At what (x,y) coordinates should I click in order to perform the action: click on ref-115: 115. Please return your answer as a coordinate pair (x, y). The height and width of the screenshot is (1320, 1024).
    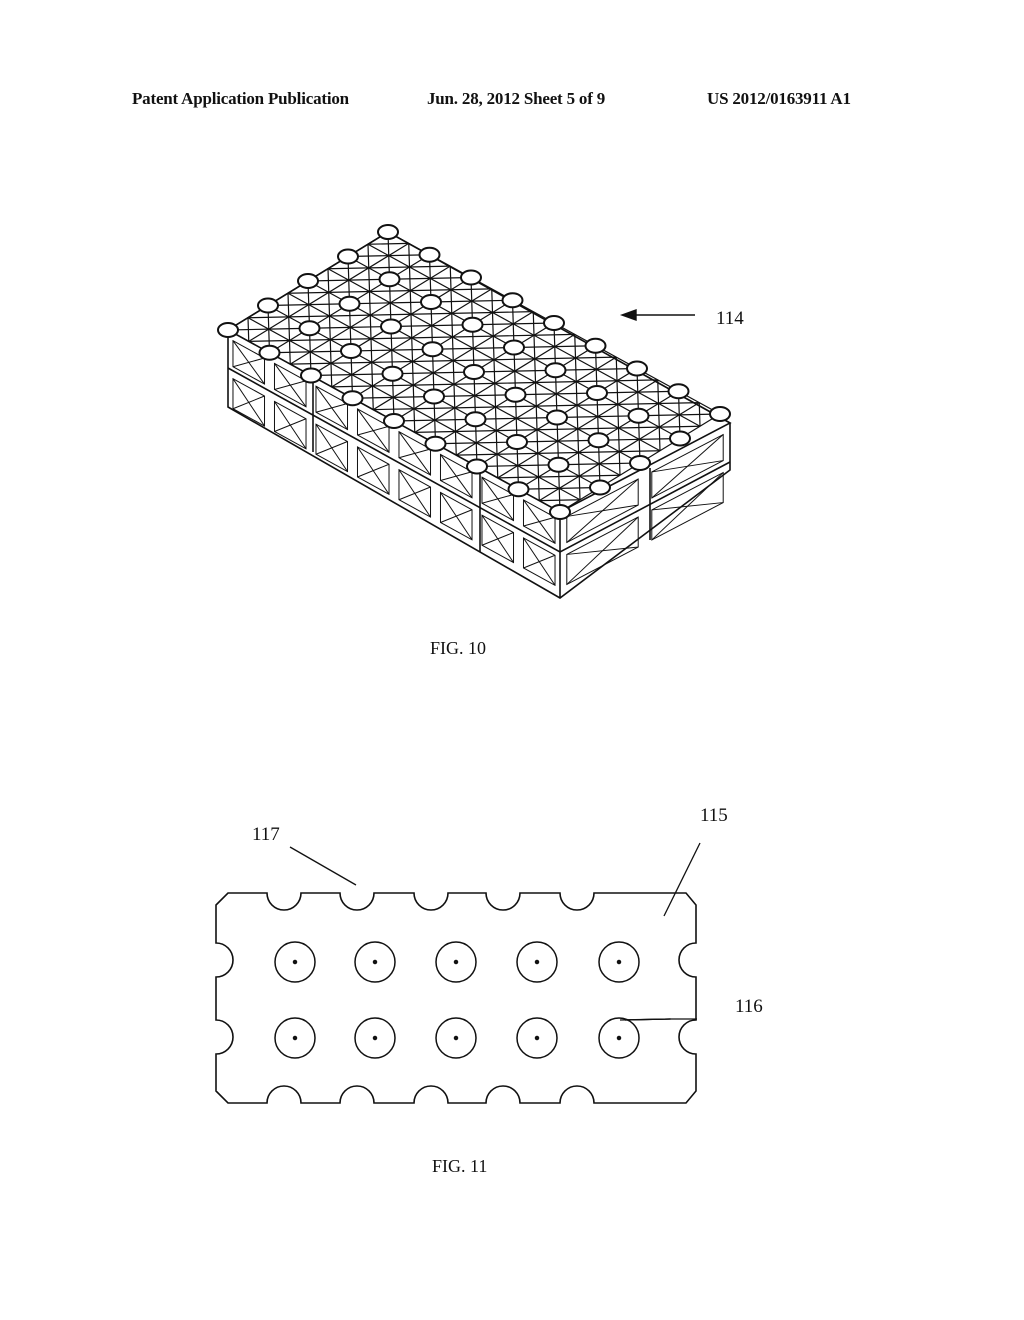
    Looking at the image, I should click on (714, 815).